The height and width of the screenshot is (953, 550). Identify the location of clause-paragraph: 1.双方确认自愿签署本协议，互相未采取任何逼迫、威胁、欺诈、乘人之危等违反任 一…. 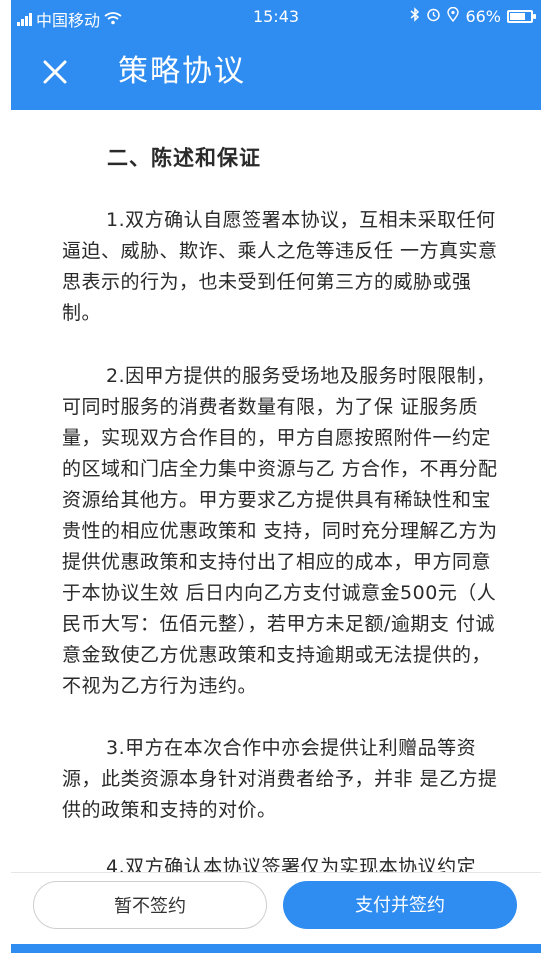
(280, 266).